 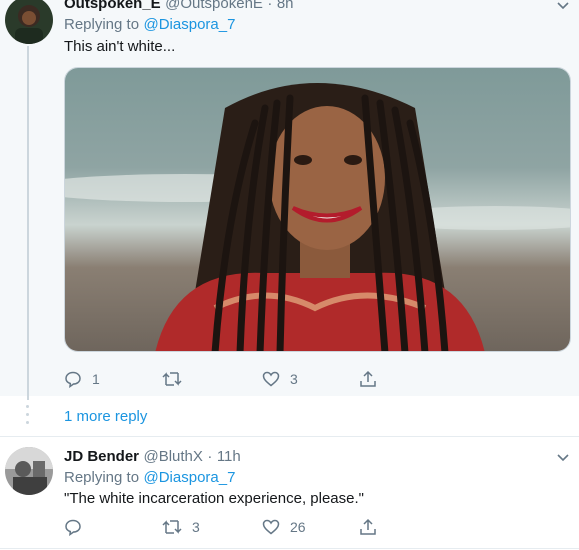 I want to click on thread-line, so click(x=28, y=223).